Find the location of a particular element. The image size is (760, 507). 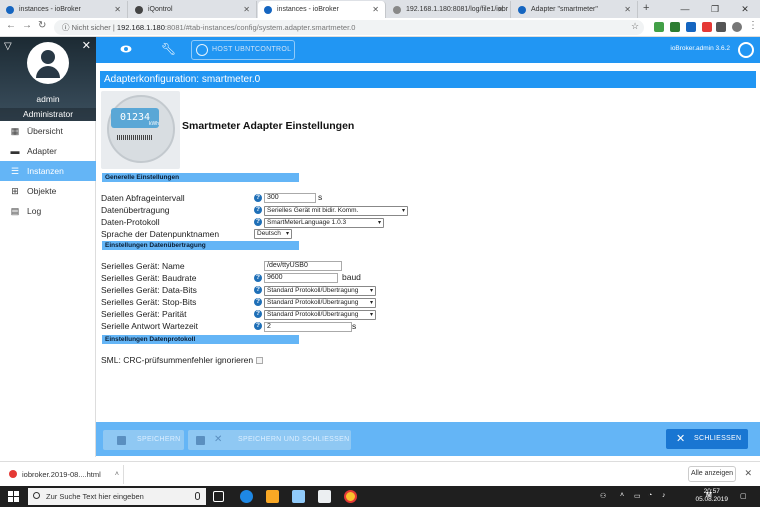

crc-checkbox is located at coordinates (259, 360).